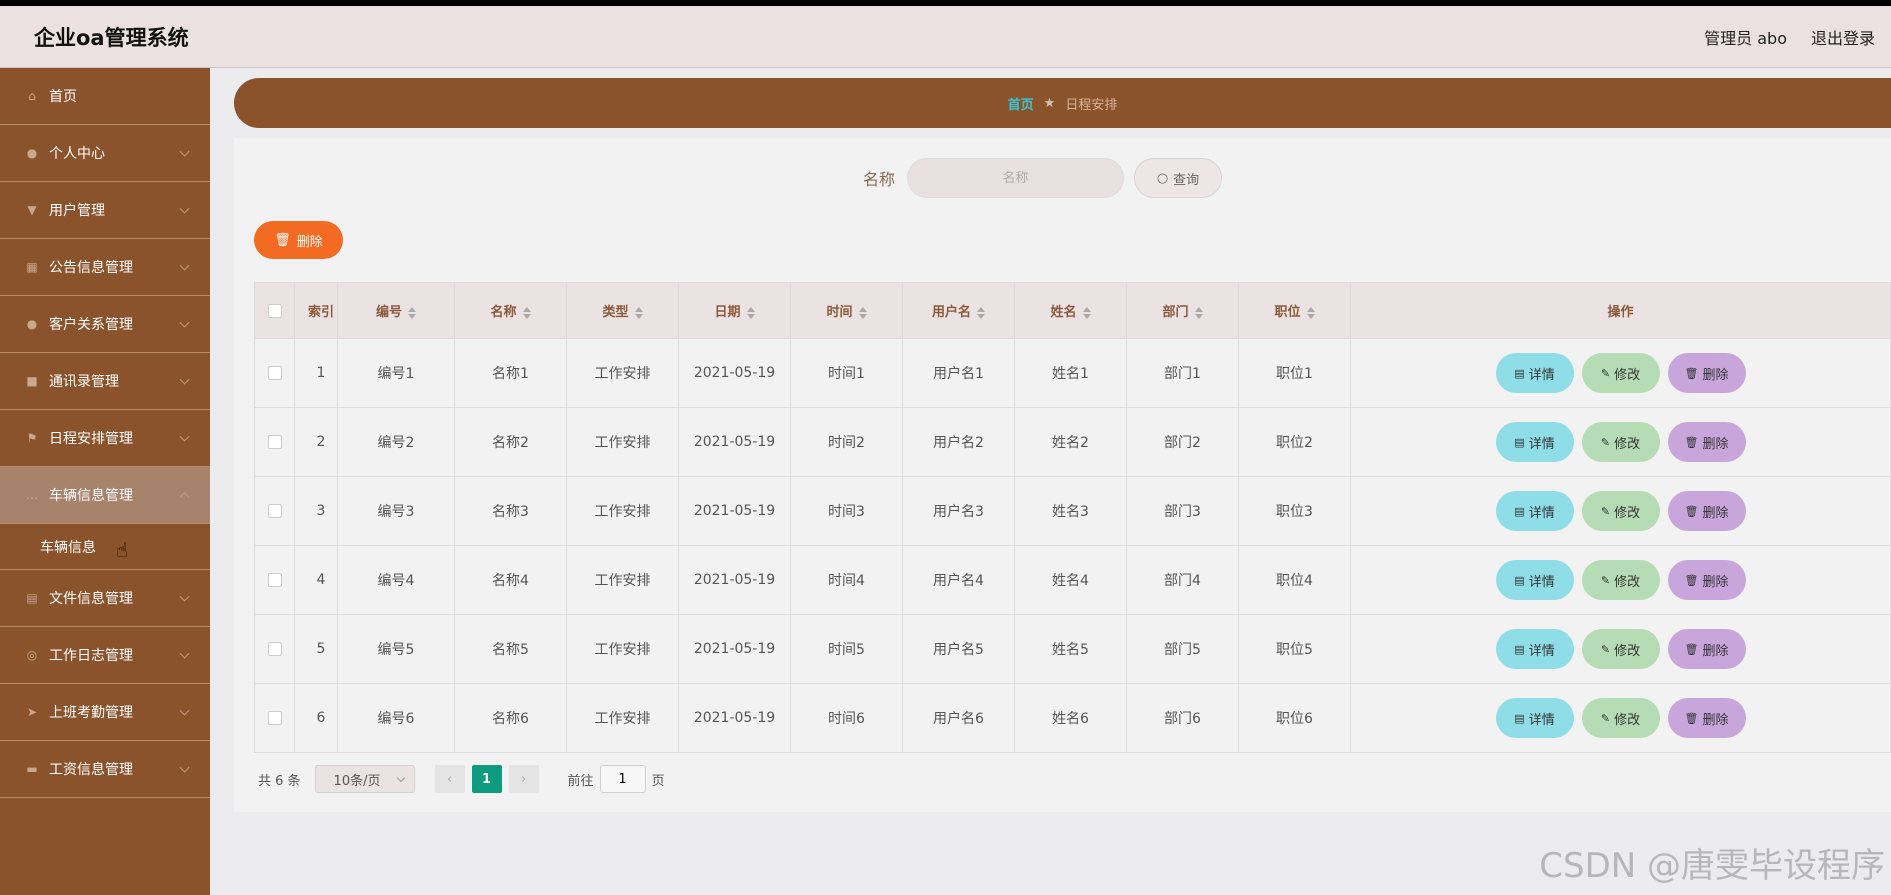  I want to click on sidebar-item-customers: ● 客户关系管理, so click(105, 324).